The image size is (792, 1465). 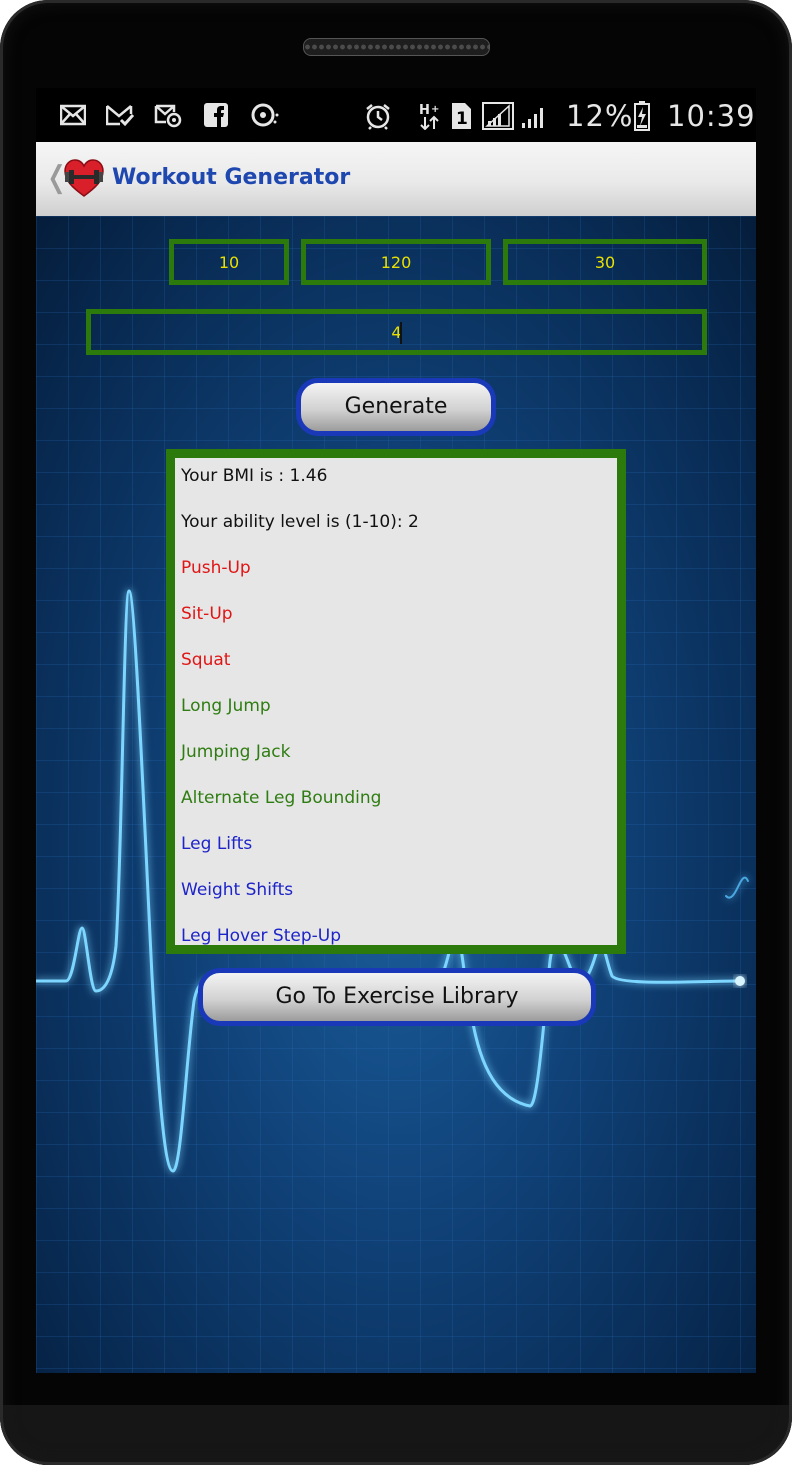 What do you see at coordinates (378, 116) in the screenshot?
I see `alarm-icon` at bounding box center [378, 116].